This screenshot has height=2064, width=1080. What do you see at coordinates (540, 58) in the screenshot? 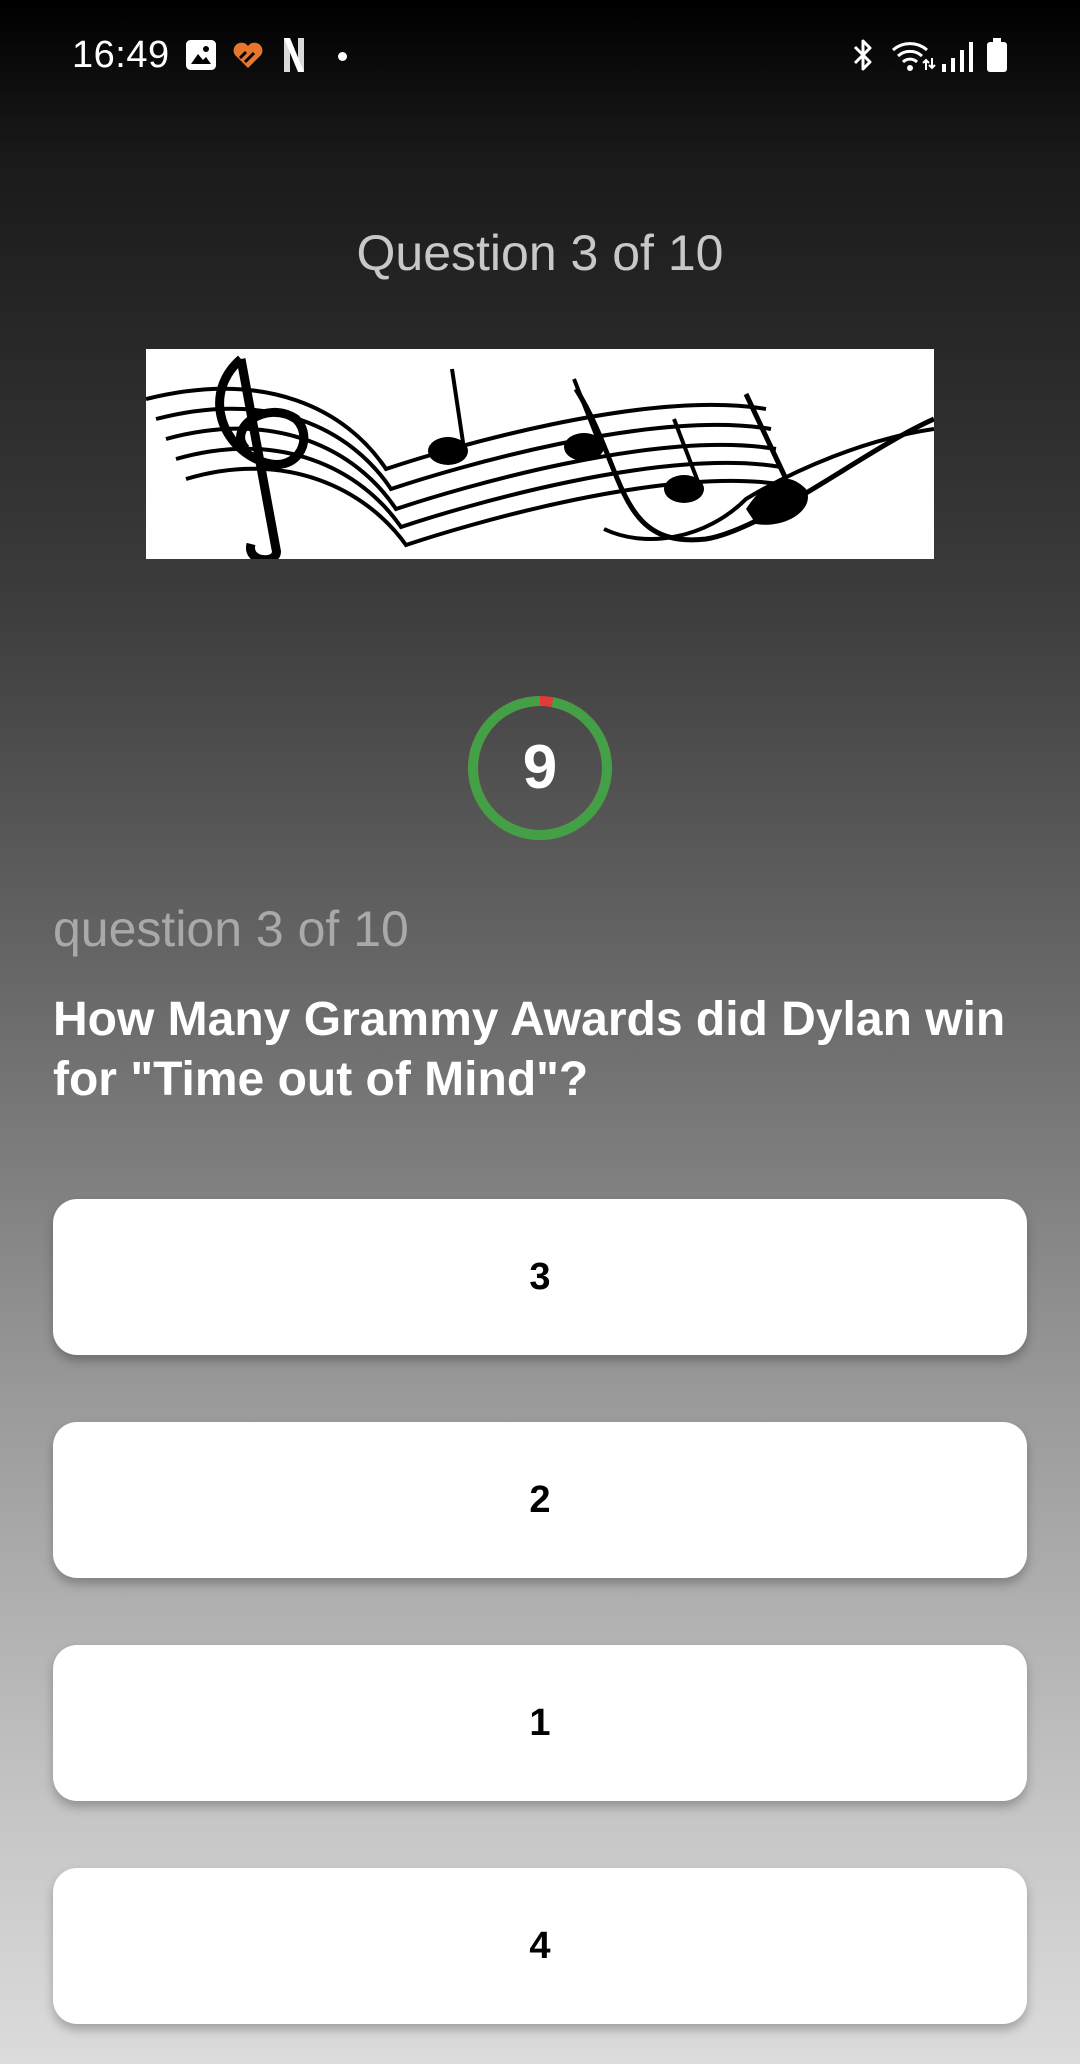
I see `status-bar: 16:49` at bounding box center [540, 58].